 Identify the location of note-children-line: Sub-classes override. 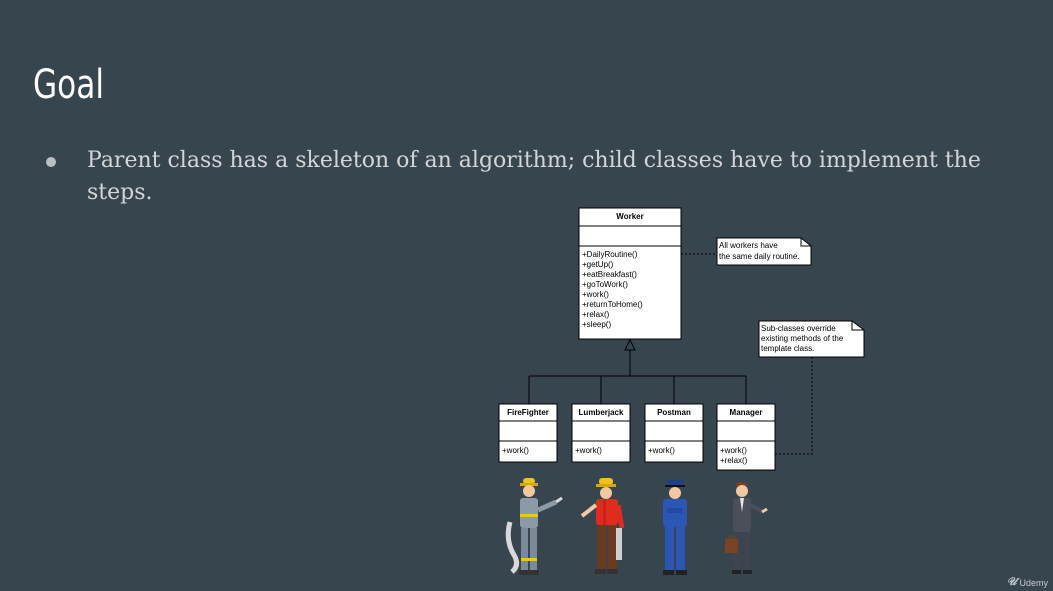
(798, 328).